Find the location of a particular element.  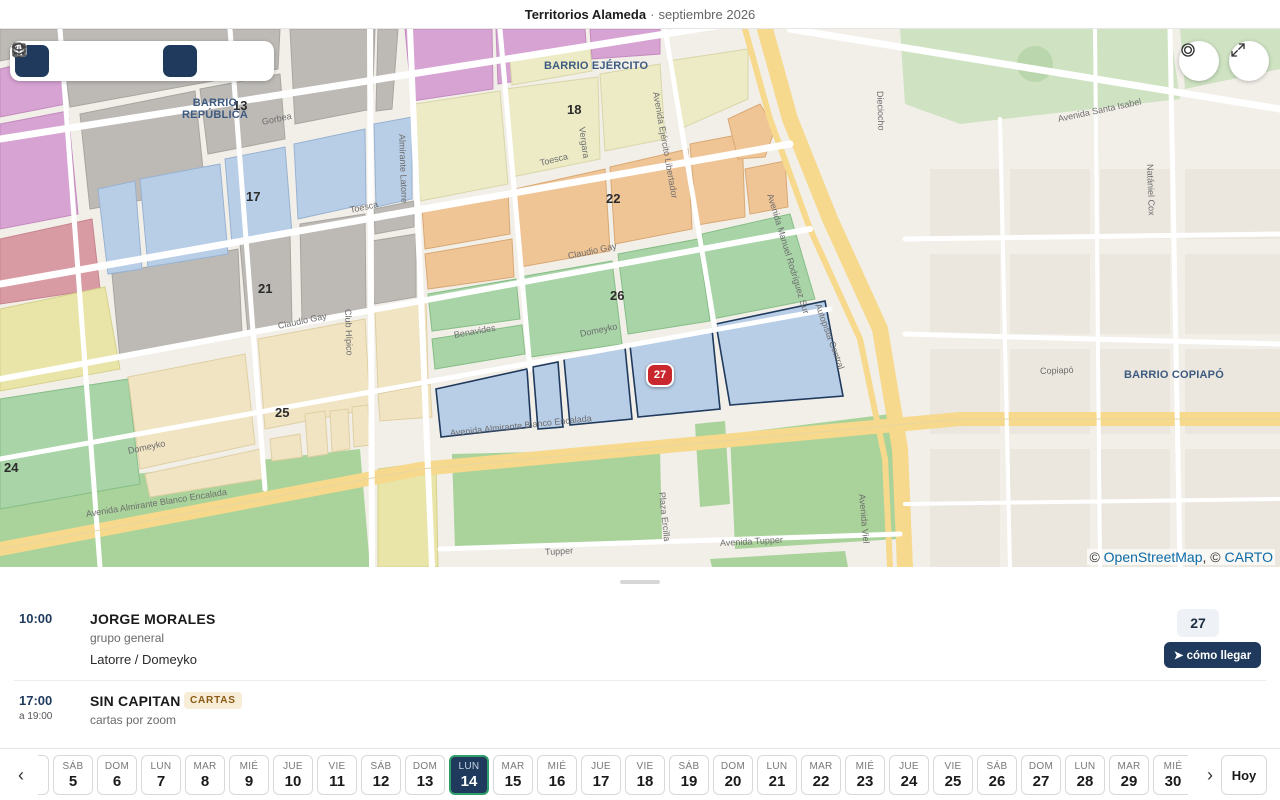

event-time: 10:00 is located at coordinates (36, 618).